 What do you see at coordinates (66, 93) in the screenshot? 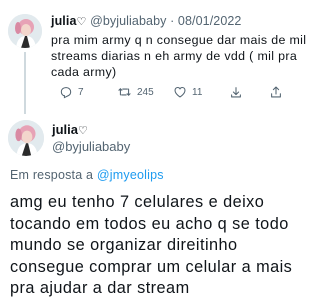
I see `reply-icon` at bounding box center [66, 93].